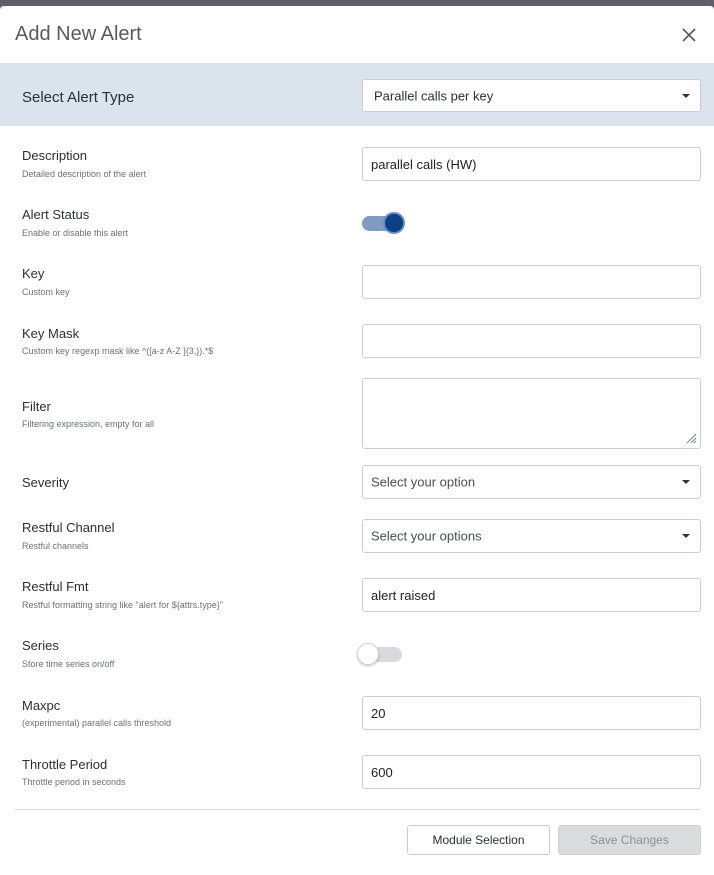  What do you see at coordinates (357, 94) in the screenshot?
I see `alert-type-bar: Select Alert Type Parallel calls per key` at bounding box center [357, 94].